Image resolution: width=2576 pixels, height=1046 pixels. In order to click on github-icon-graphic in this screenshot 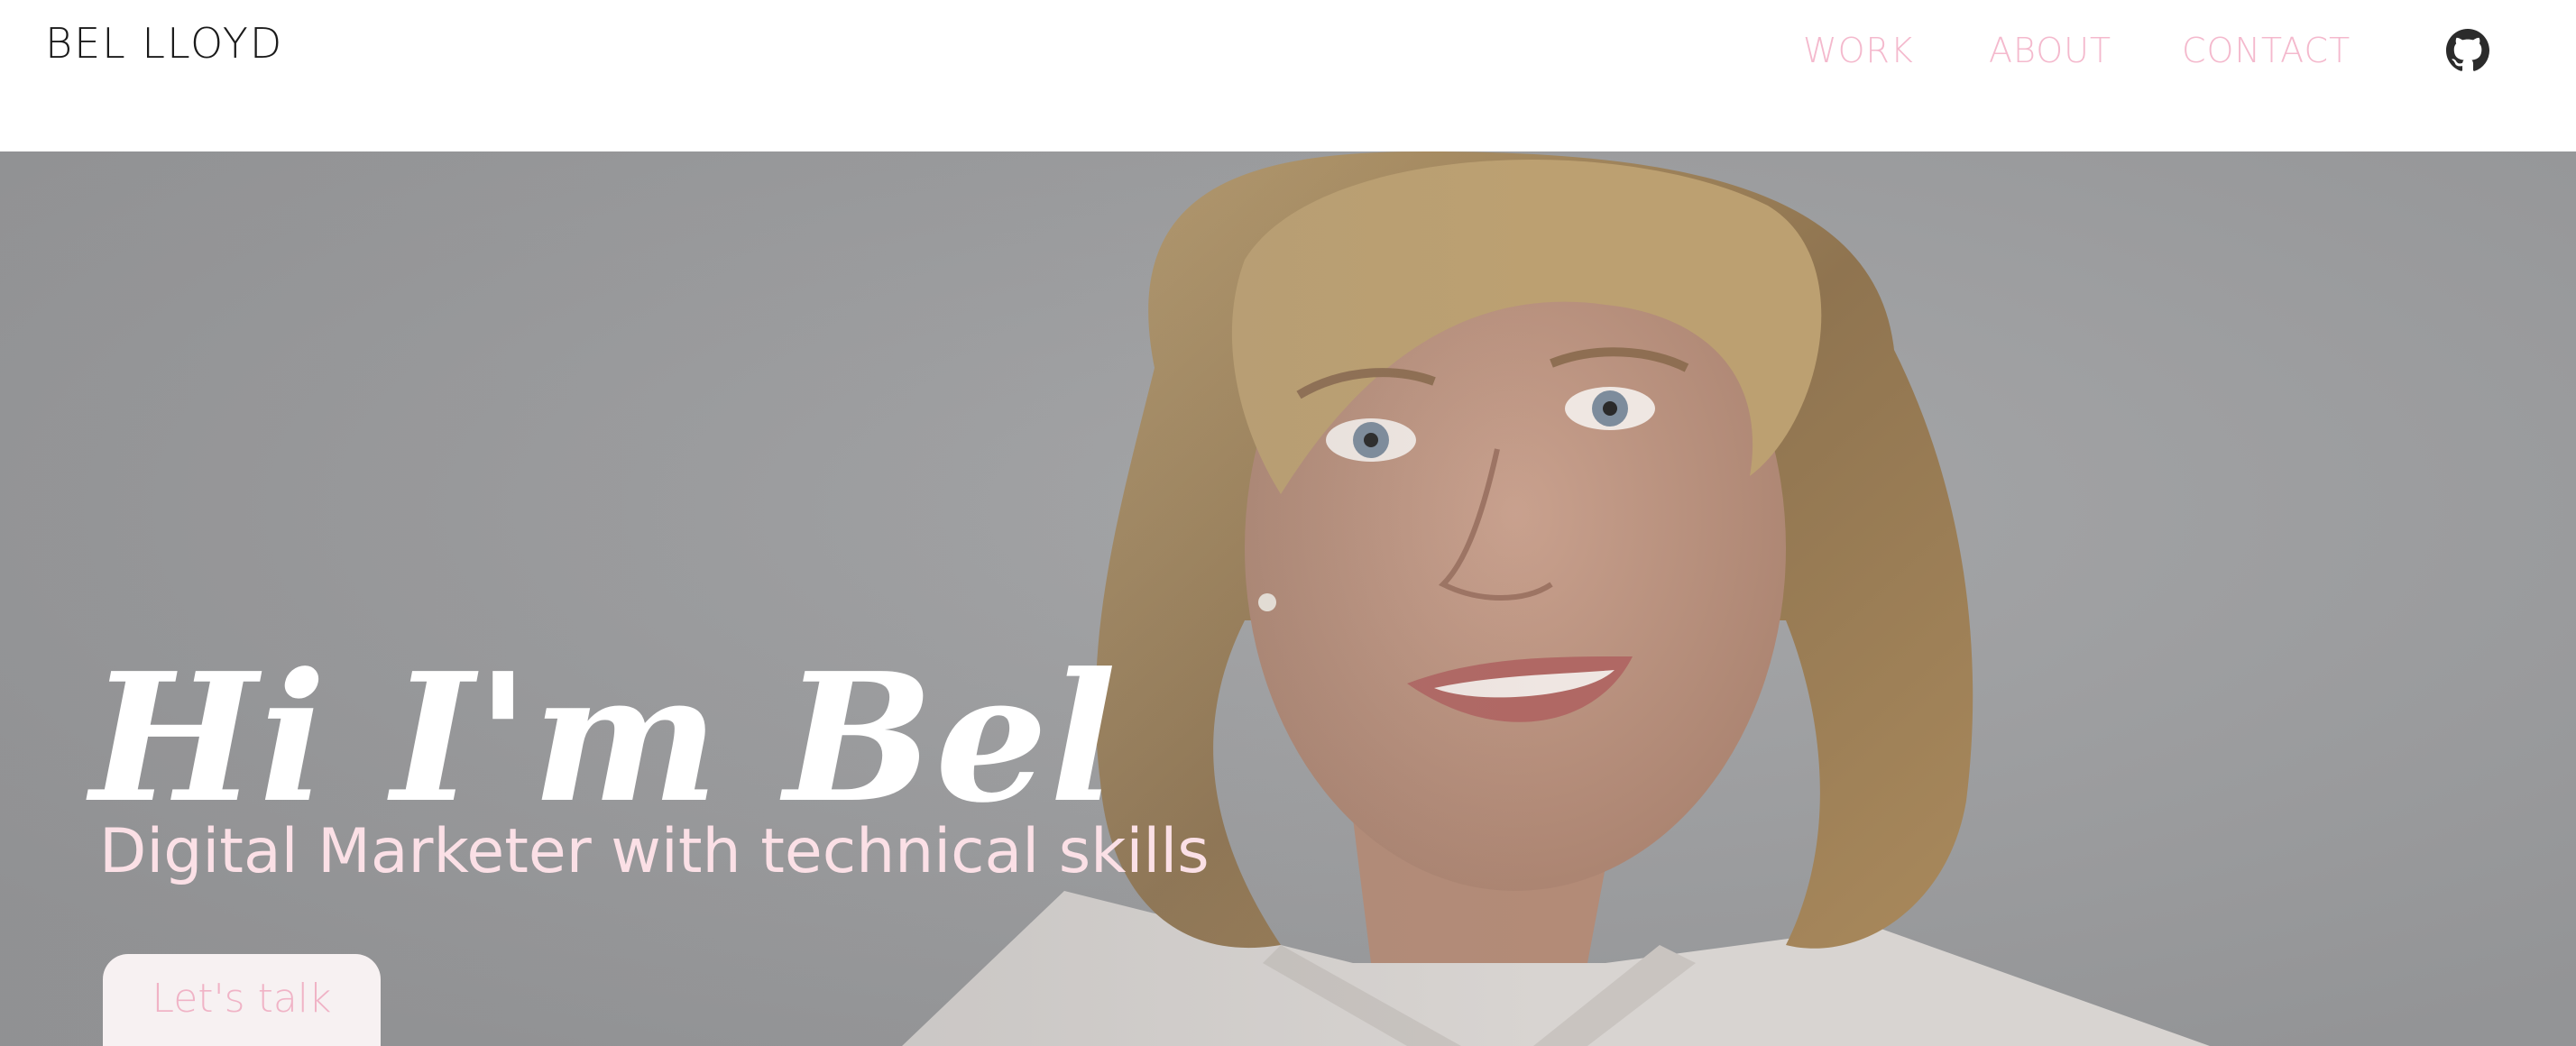, I will do `click(2467, 50)`.